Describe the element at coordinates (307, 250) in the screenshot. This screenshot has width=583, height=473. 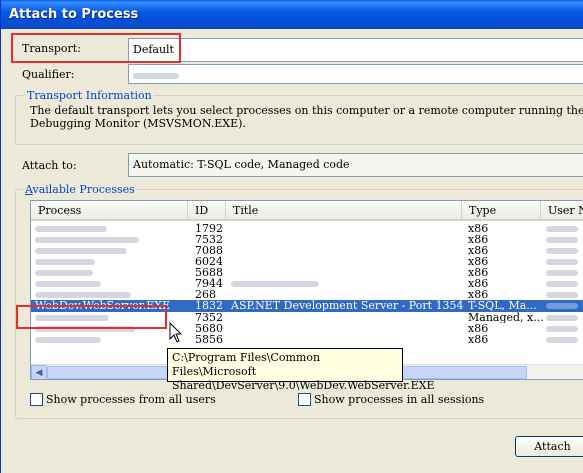
I see `process-row: 7088 x86` at that location.